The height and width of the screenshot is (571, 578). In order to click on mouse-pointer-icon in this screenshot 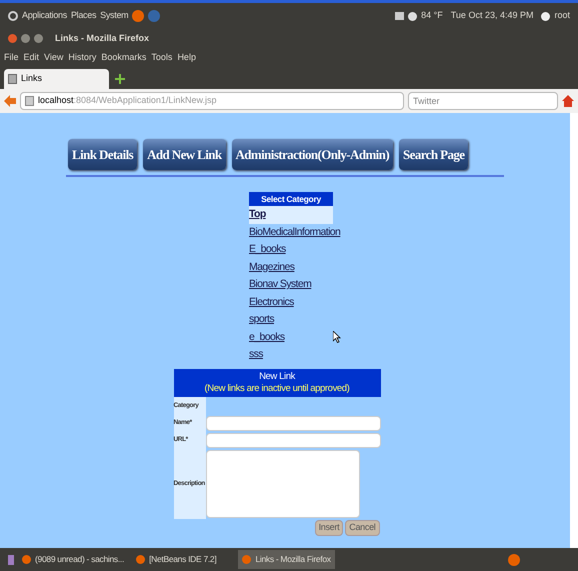, I will do `click(337, 337)`.